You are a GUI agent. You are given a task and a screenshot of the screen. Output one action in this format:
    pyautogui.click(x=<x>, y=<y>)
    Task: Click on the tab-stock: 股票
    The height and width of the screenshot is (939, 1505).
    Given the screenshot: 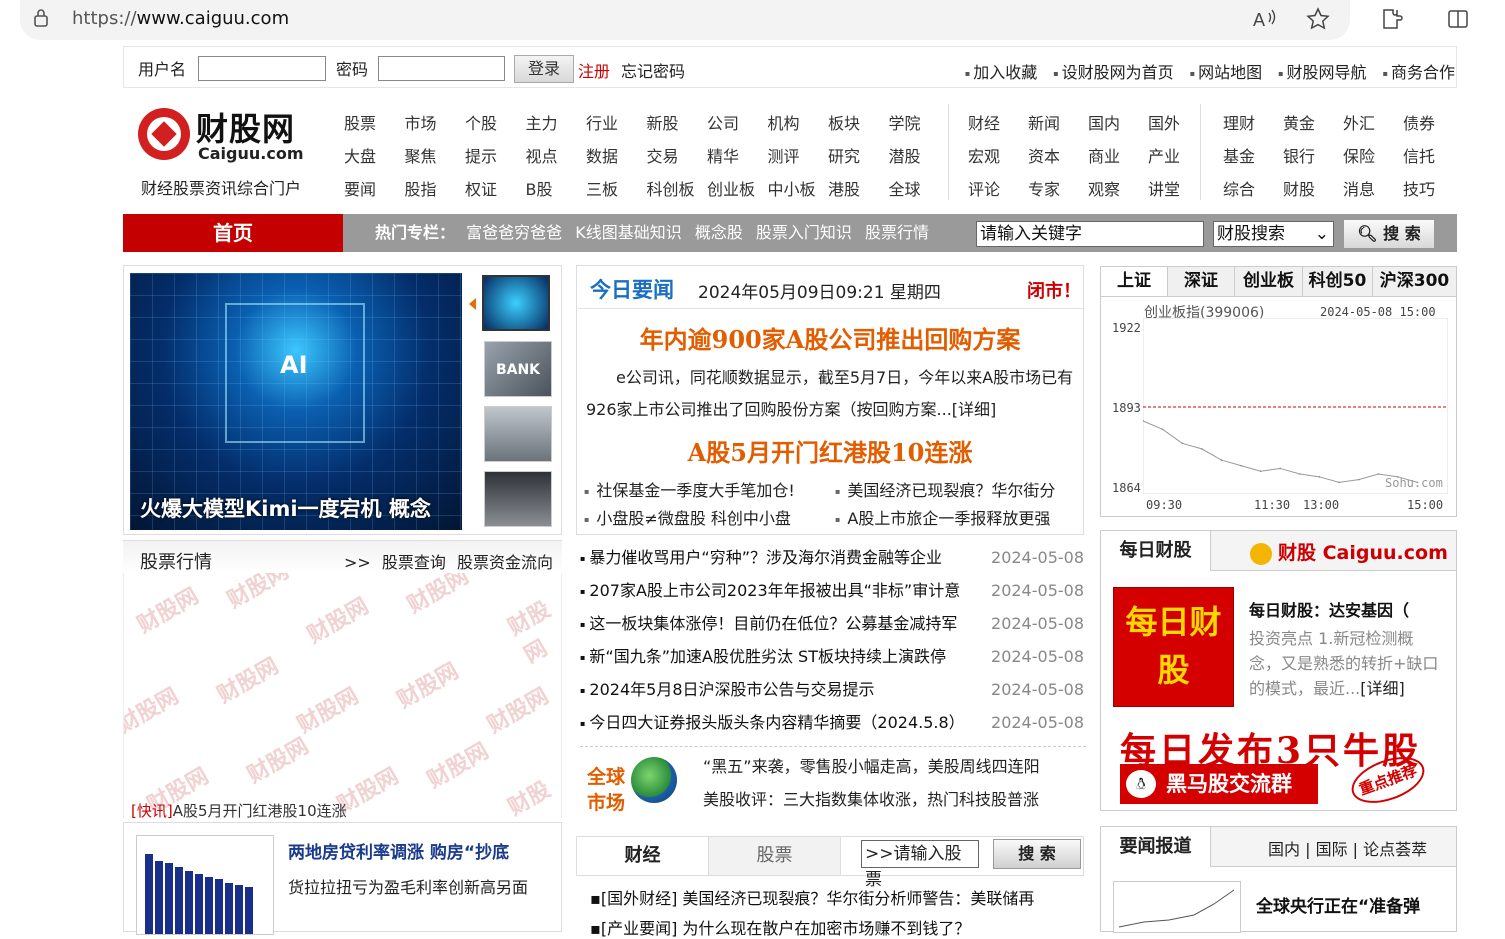 What is the action you would take?
    pyautogui.click(x=775, y=856)
    